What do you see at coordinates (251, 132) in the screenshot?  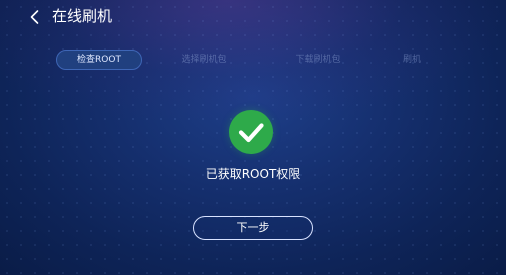 I see `success-badge` at bounding box center [251, 132].